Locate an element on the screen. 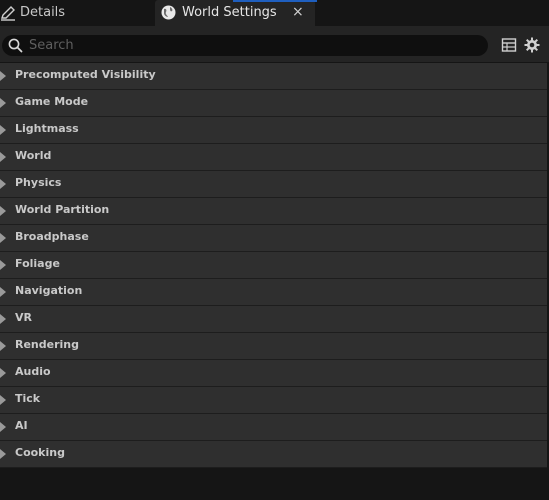 This screenshot has height=500, width=549. category-label: World Partition is located at coordinates (62, 209).